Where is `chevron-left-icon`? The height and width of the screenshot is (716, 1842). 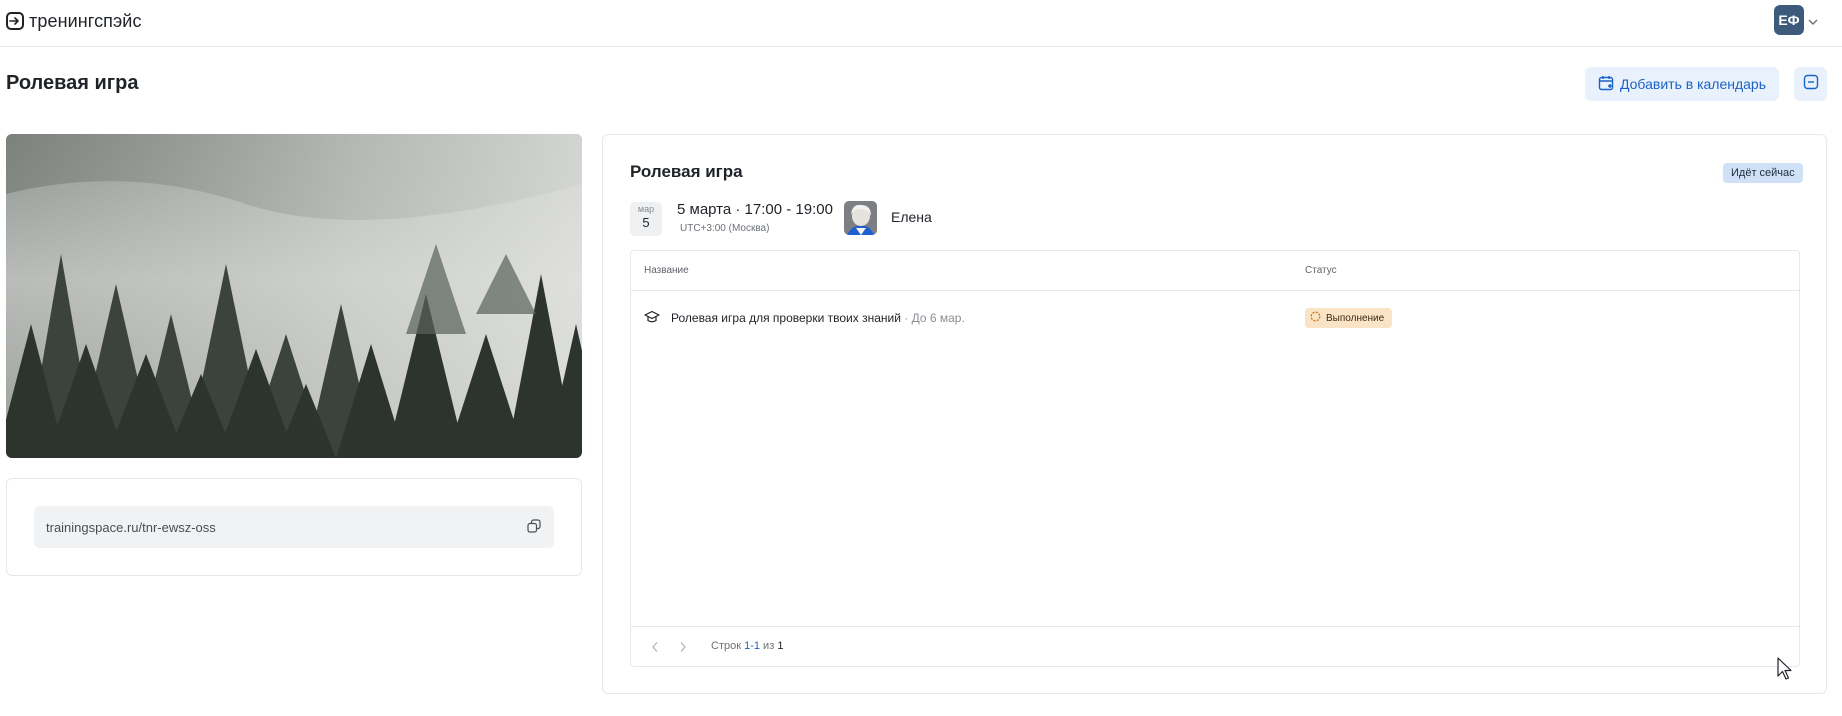 chevron-left-icon is located at coordinates (655, 649).